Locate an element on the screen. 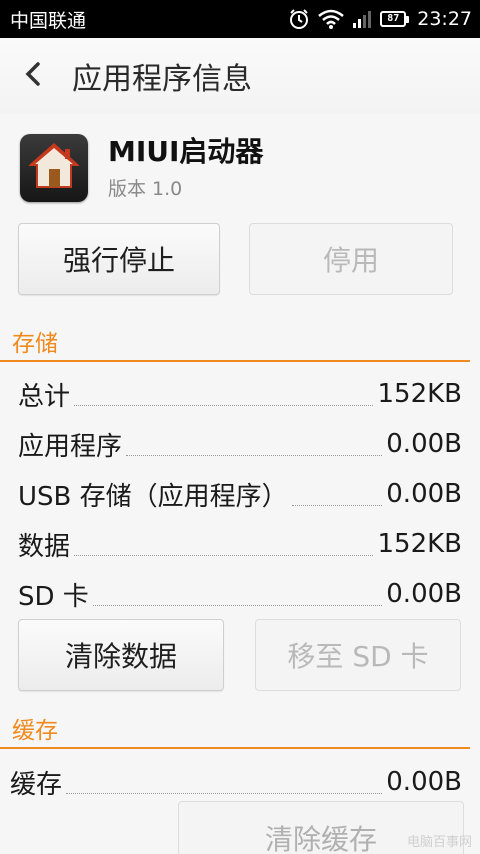 The height and width of the screenshot is (854, 480). storage-row-usb: USB 存储（应用程序） 0.00B is located at coordinates (240, 494).